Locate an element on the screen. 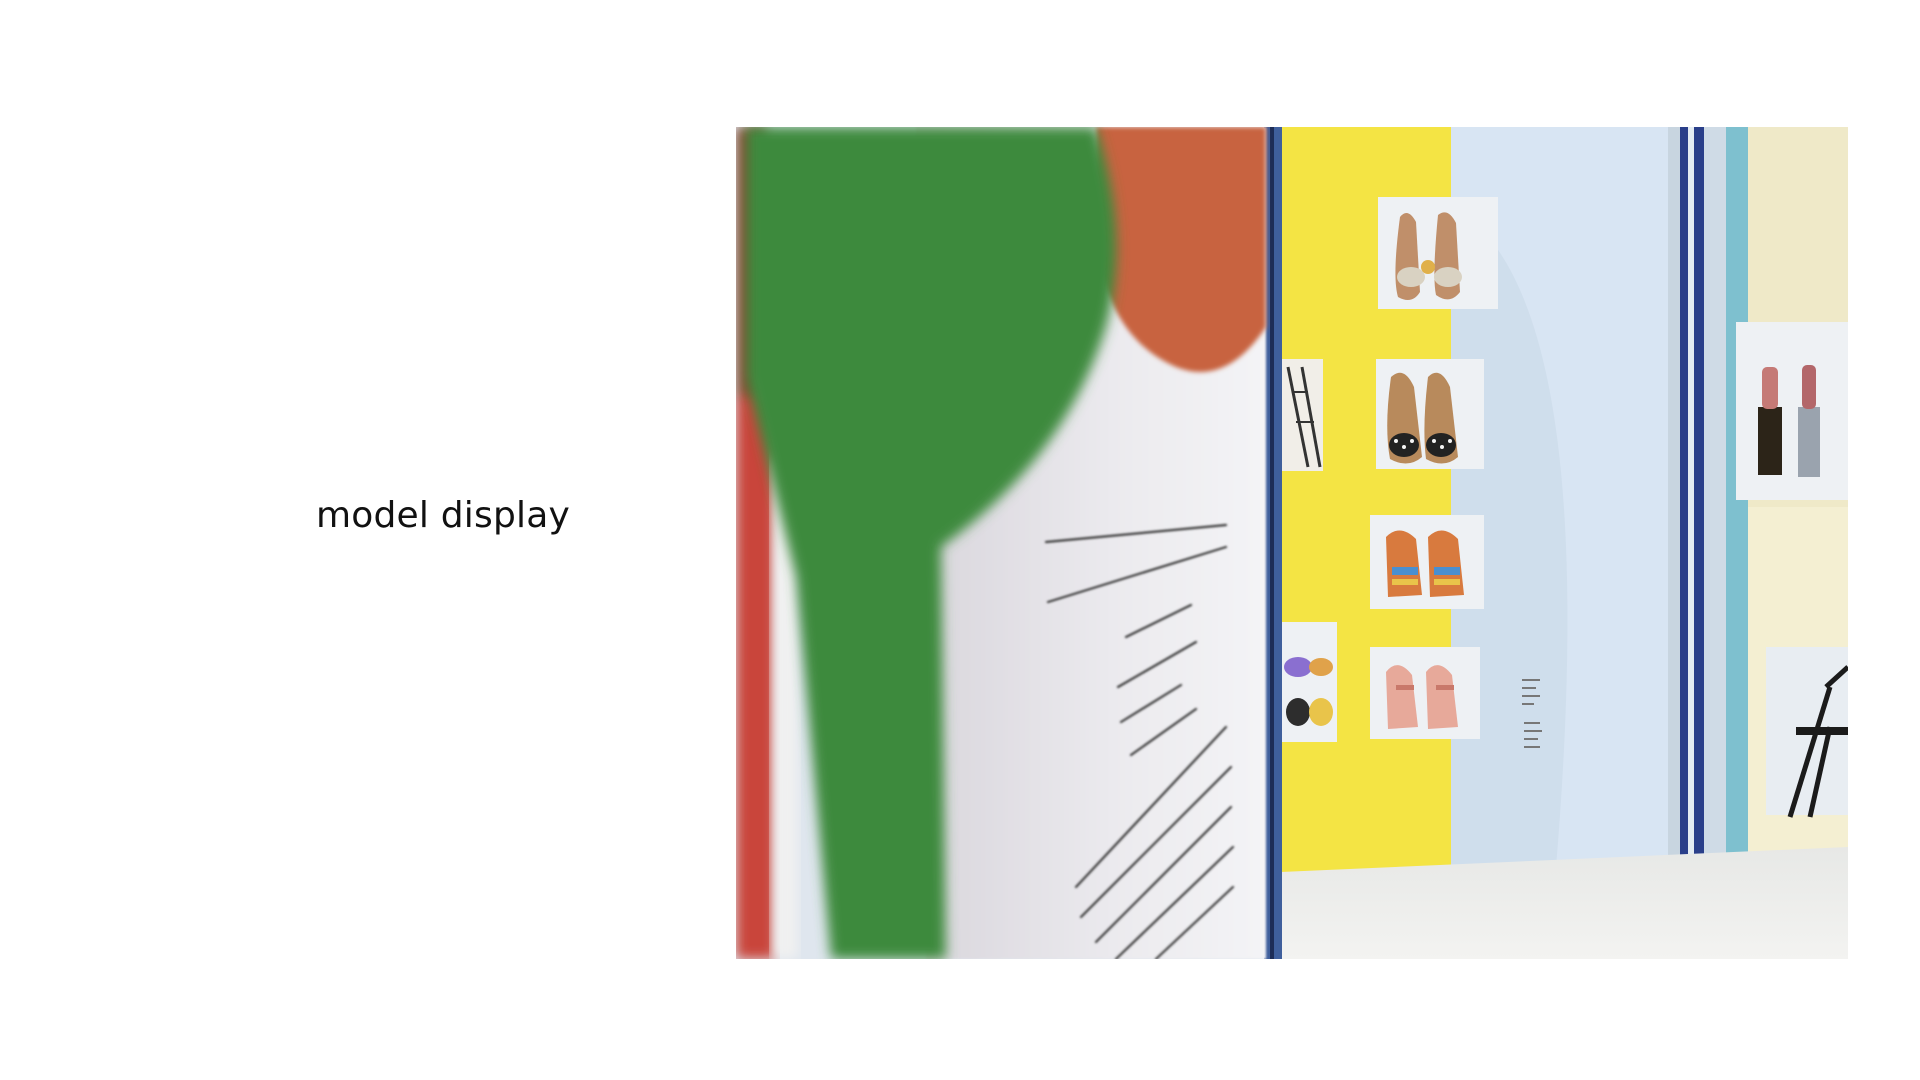  white-stripe is located at coordinates (1691, 502).